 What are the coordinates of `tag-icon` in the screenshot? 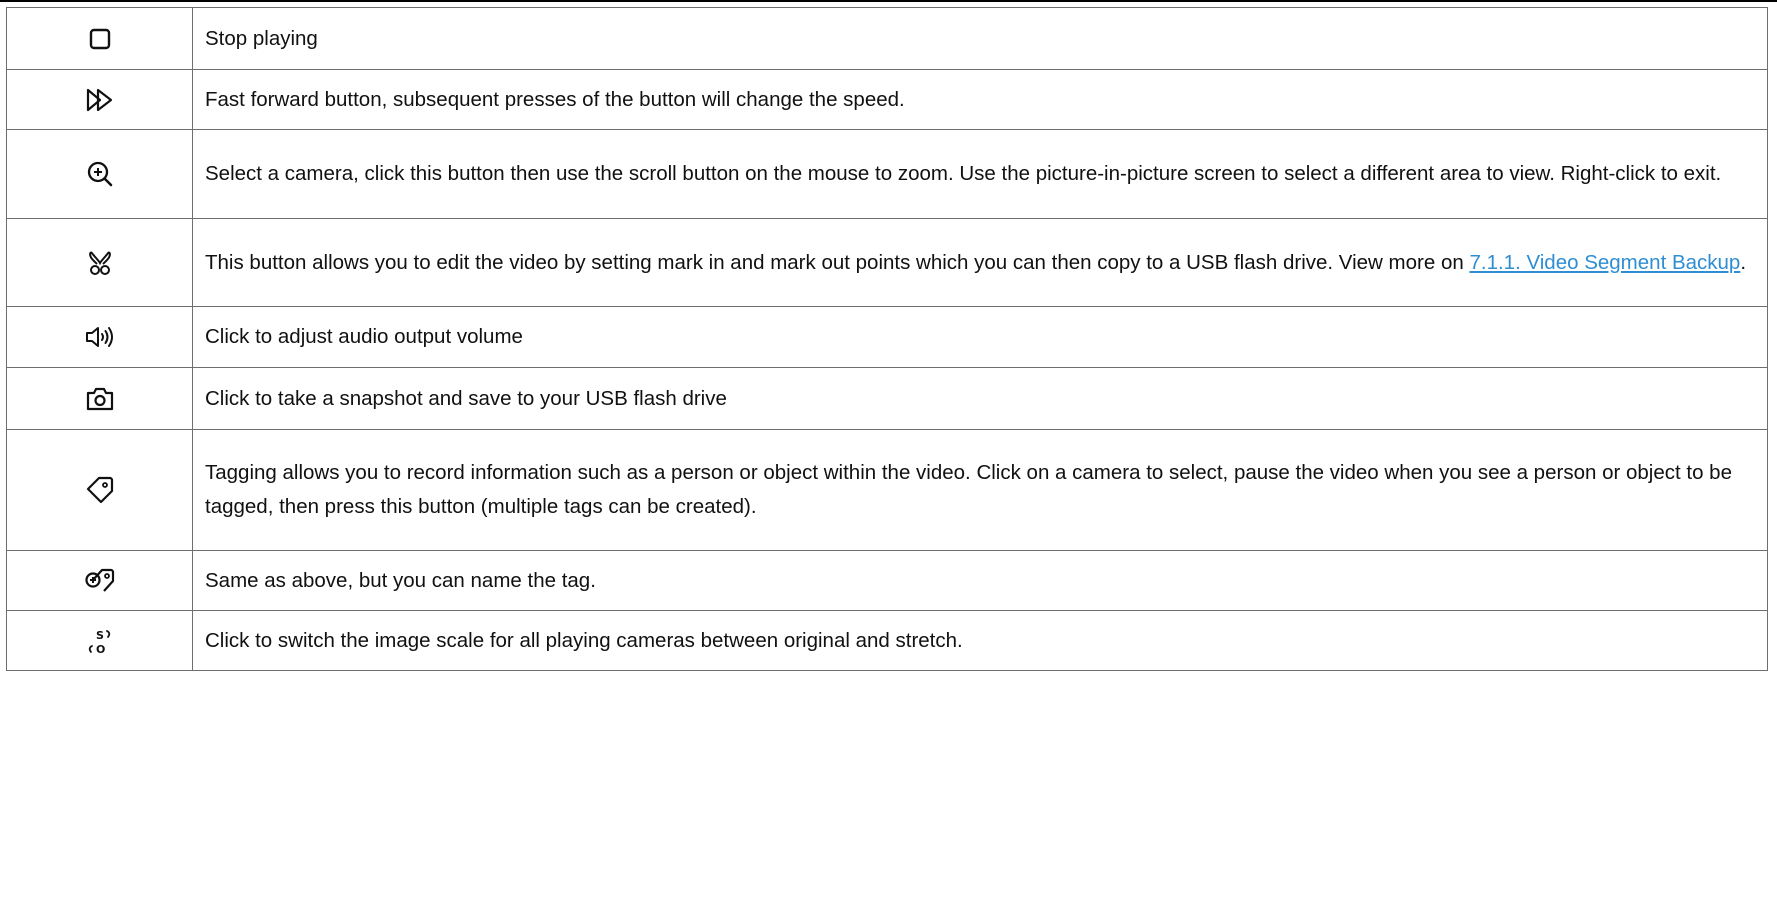 It's located at (99, 490).